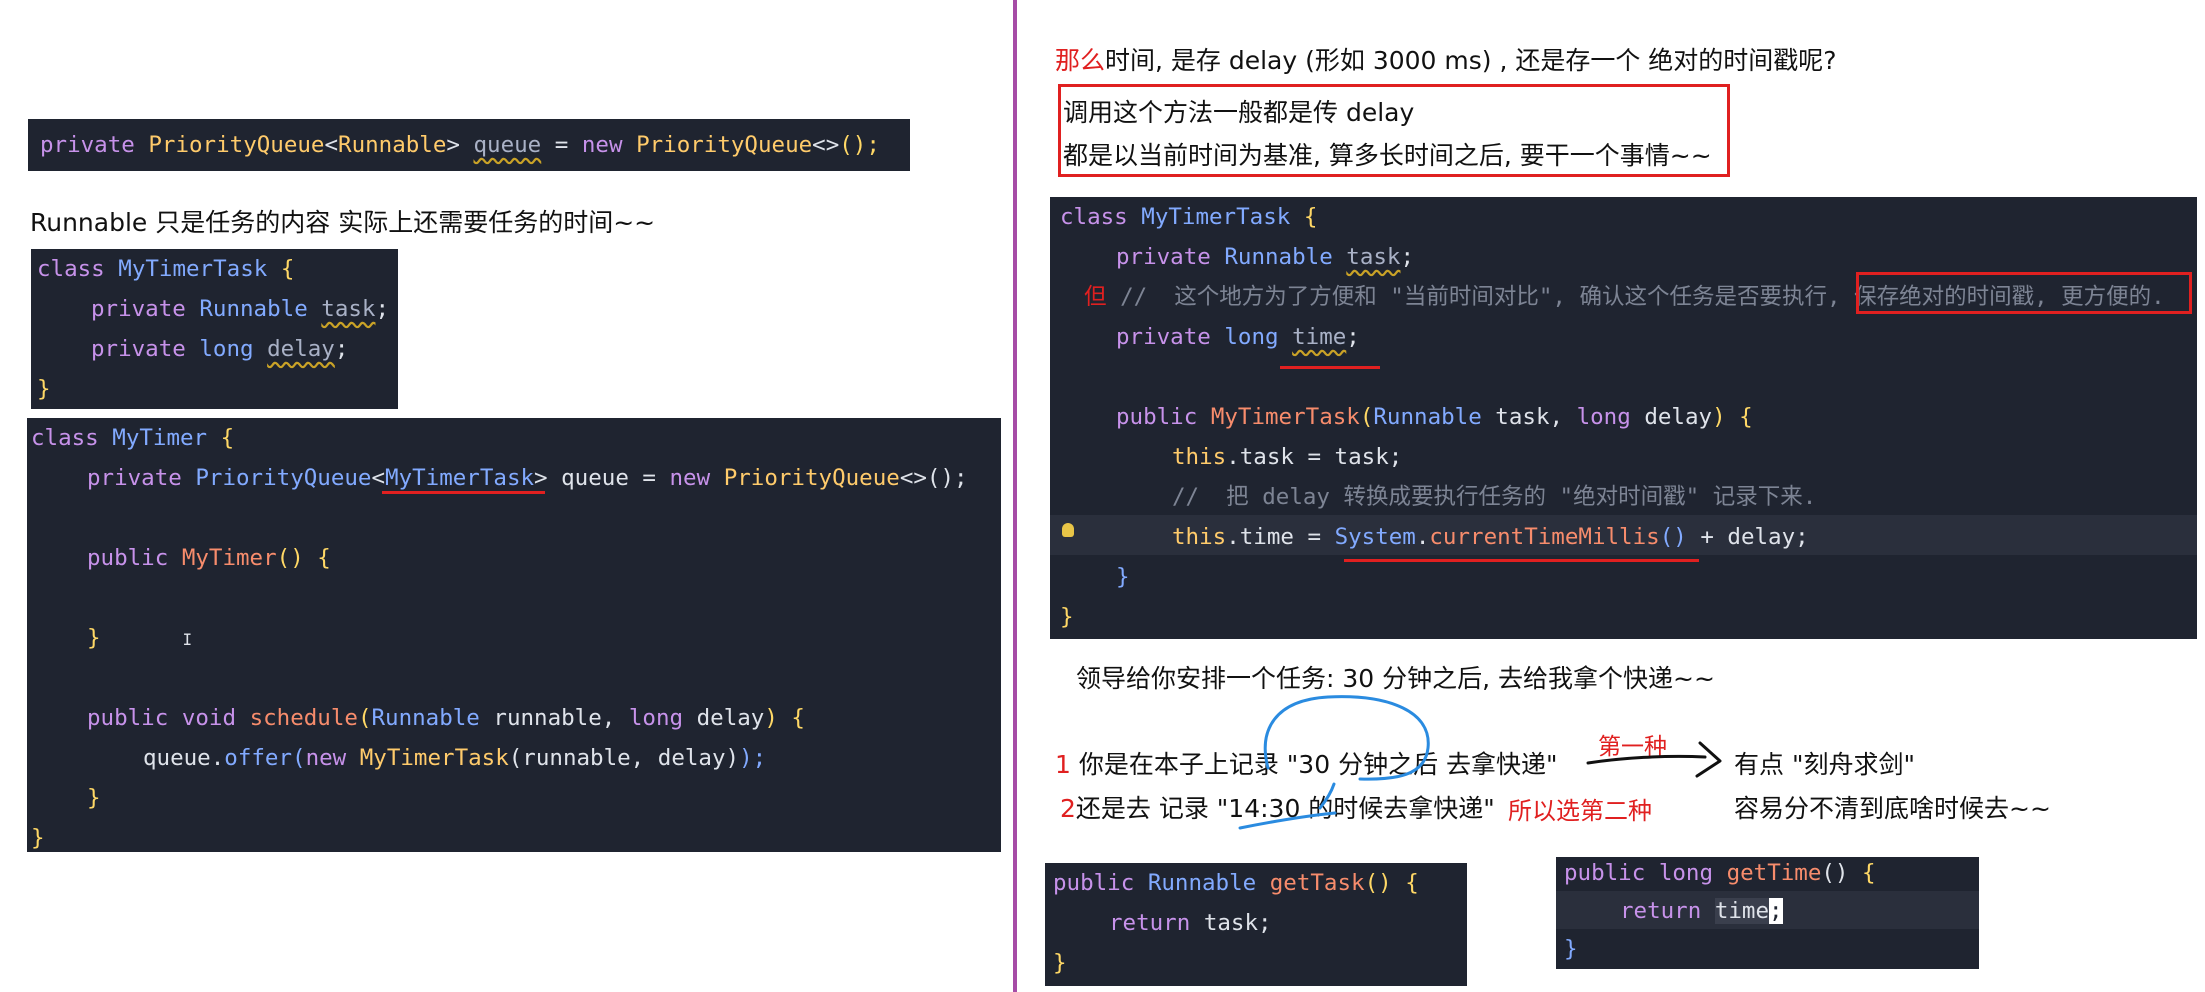 The height and width of the screenshot is (992, 2205). What do you see at coordinates (1654, 759) in the screenshot?
I see `arrow-icon` at bounding box center [1654, 759].